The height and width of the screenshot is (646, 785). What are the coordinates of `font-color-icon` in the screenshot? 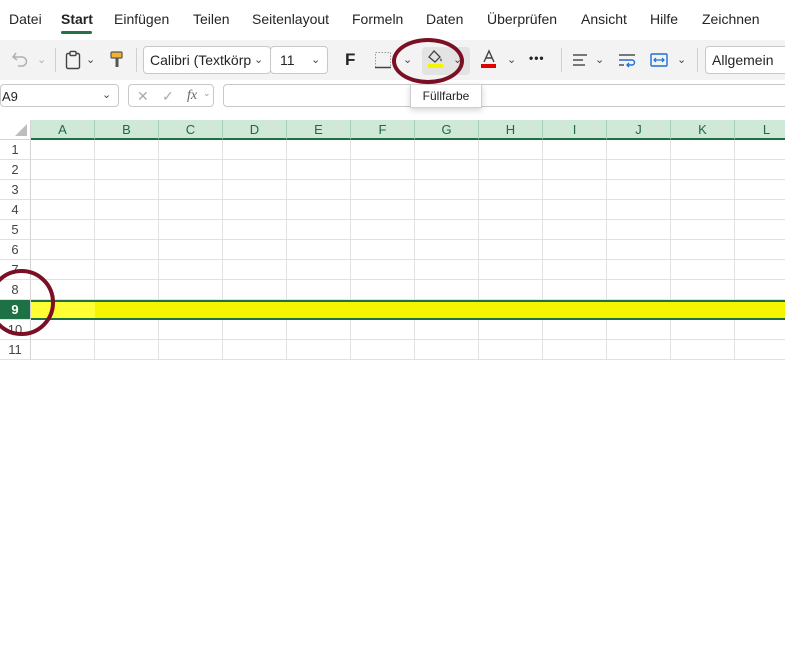 It's located at (489, 59).